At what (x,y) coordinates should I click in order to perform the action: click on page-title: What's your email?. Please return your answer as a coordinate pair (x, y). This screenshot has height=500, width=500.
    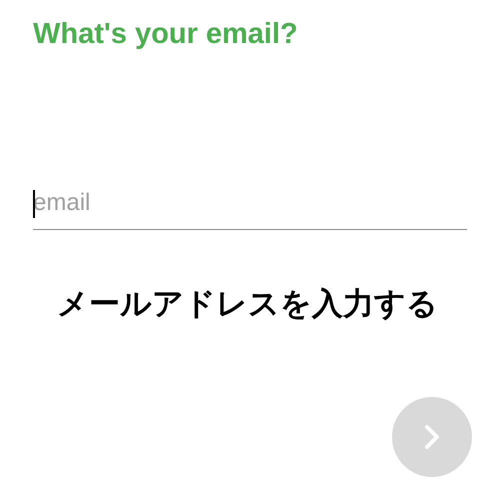
    Looking at the image, I should click on (166, 34).